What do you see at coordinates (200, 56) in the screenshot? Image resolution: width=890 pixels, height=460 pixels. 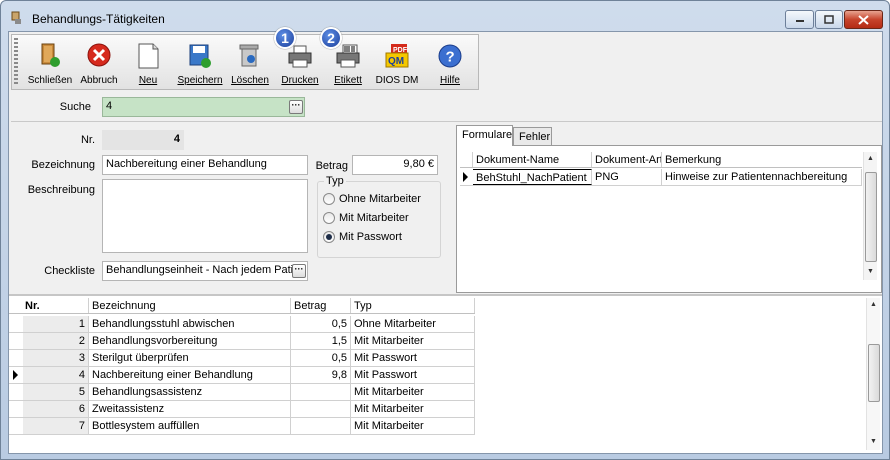 I see `save-icon` at bounding box center [200, 56].